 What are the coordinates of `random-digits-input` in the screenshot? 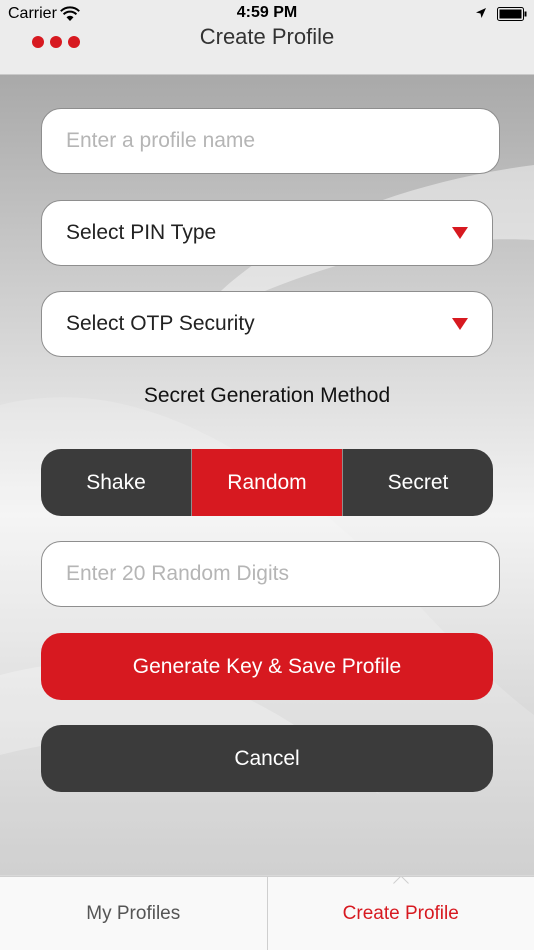 It's located at (270, 574).